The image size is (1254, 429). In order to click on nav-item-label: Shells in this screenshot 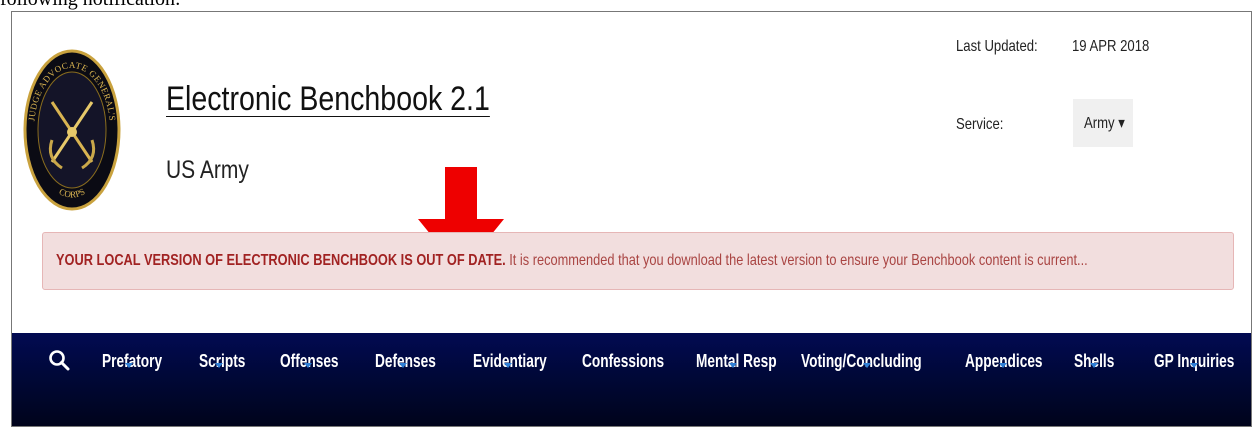, I will do `click(1094, 361)`.